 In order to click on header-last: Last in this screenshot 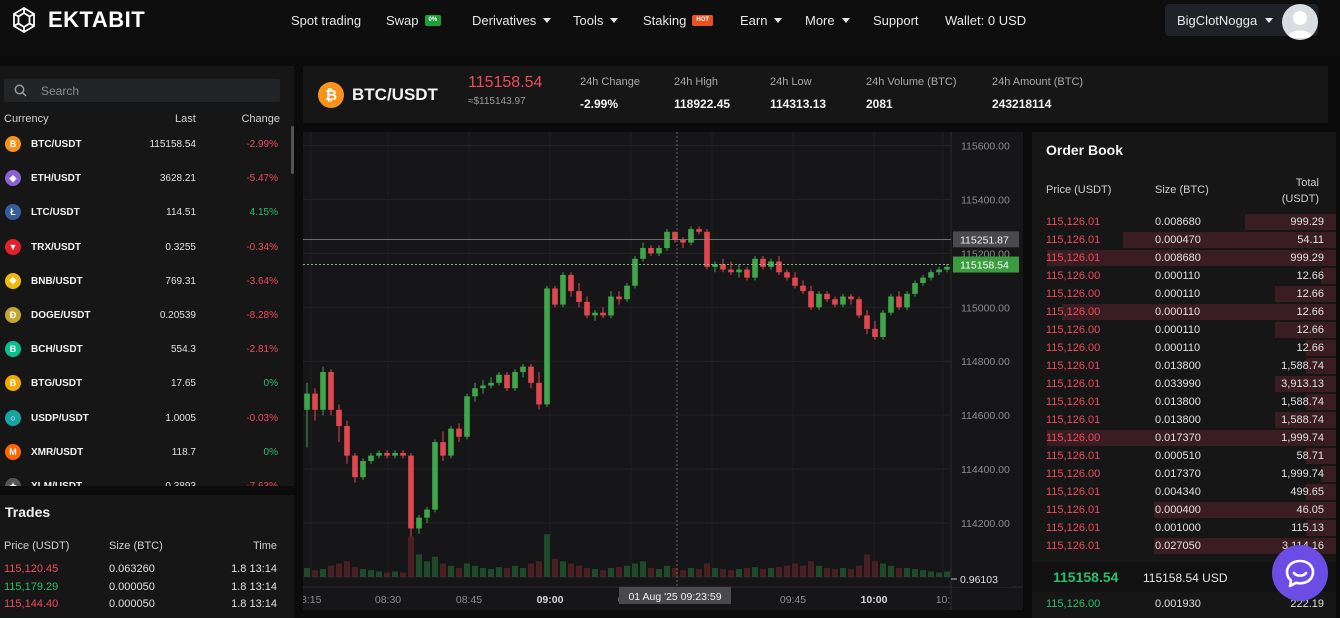, I will do `click(185, 119)`.